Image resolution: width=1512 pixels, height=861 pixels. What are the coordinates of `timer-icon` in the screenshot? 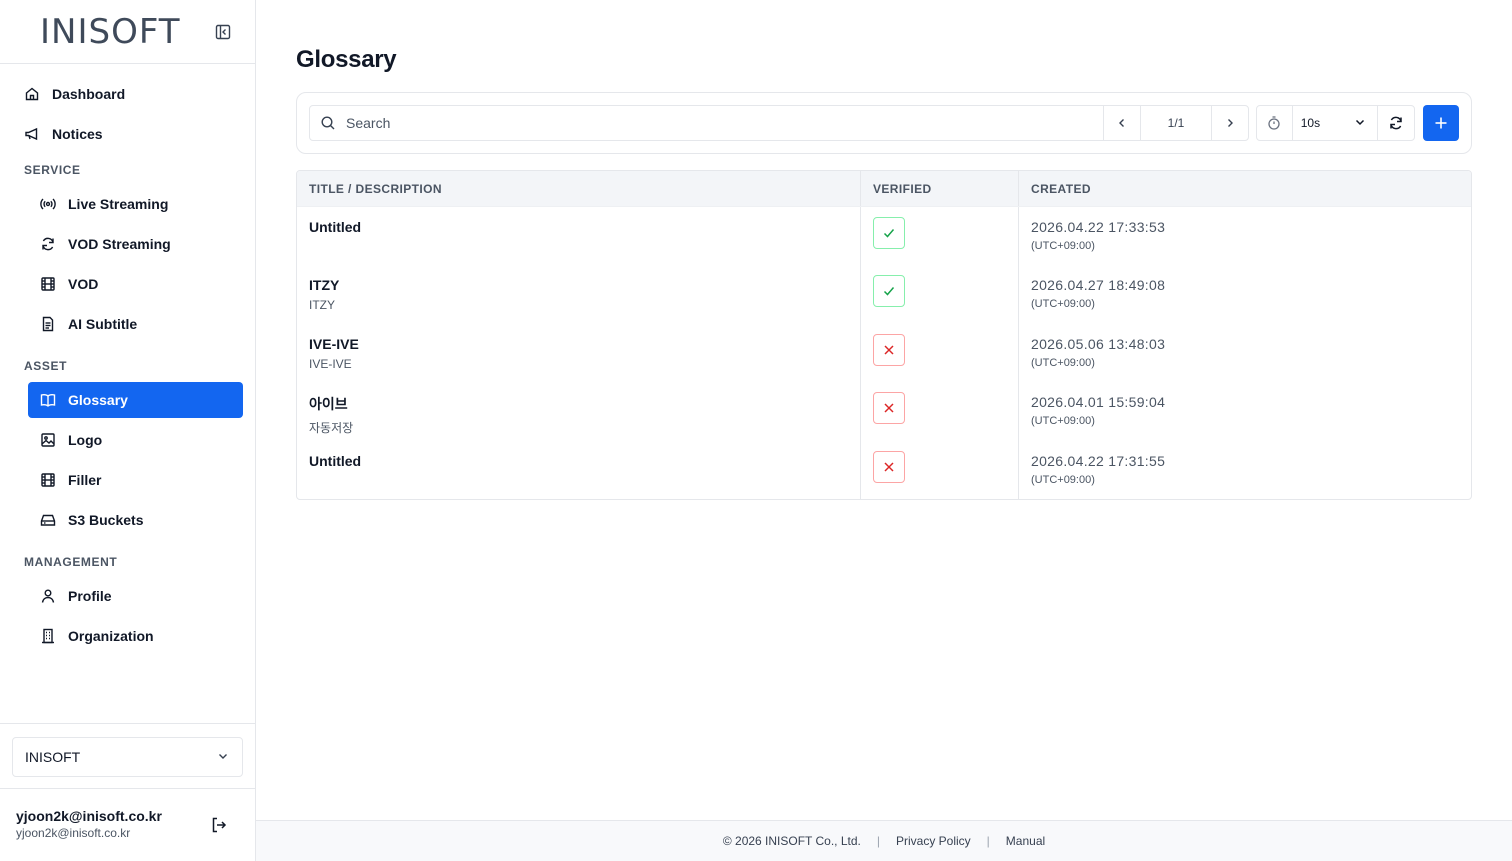 It's located at (1275, 123).